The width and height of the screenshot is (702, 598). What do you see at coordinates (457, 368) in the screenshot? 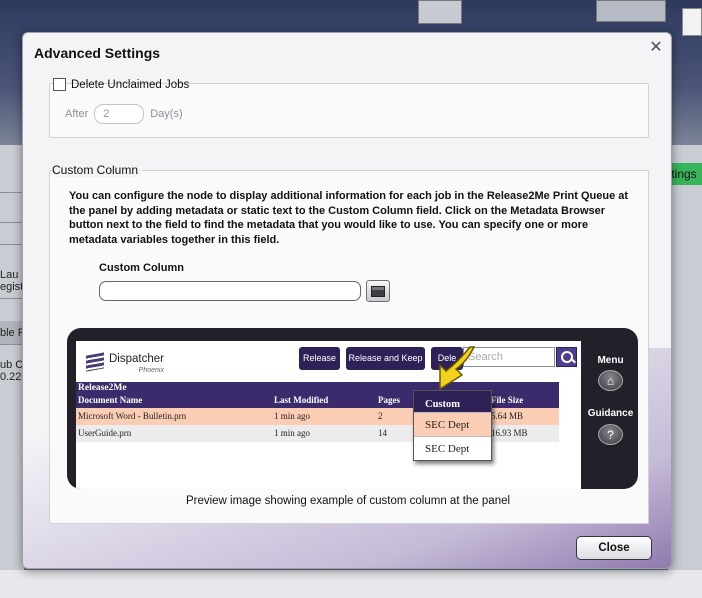
I see `pointer-arrow-icon` at bounding box center [457, 368].